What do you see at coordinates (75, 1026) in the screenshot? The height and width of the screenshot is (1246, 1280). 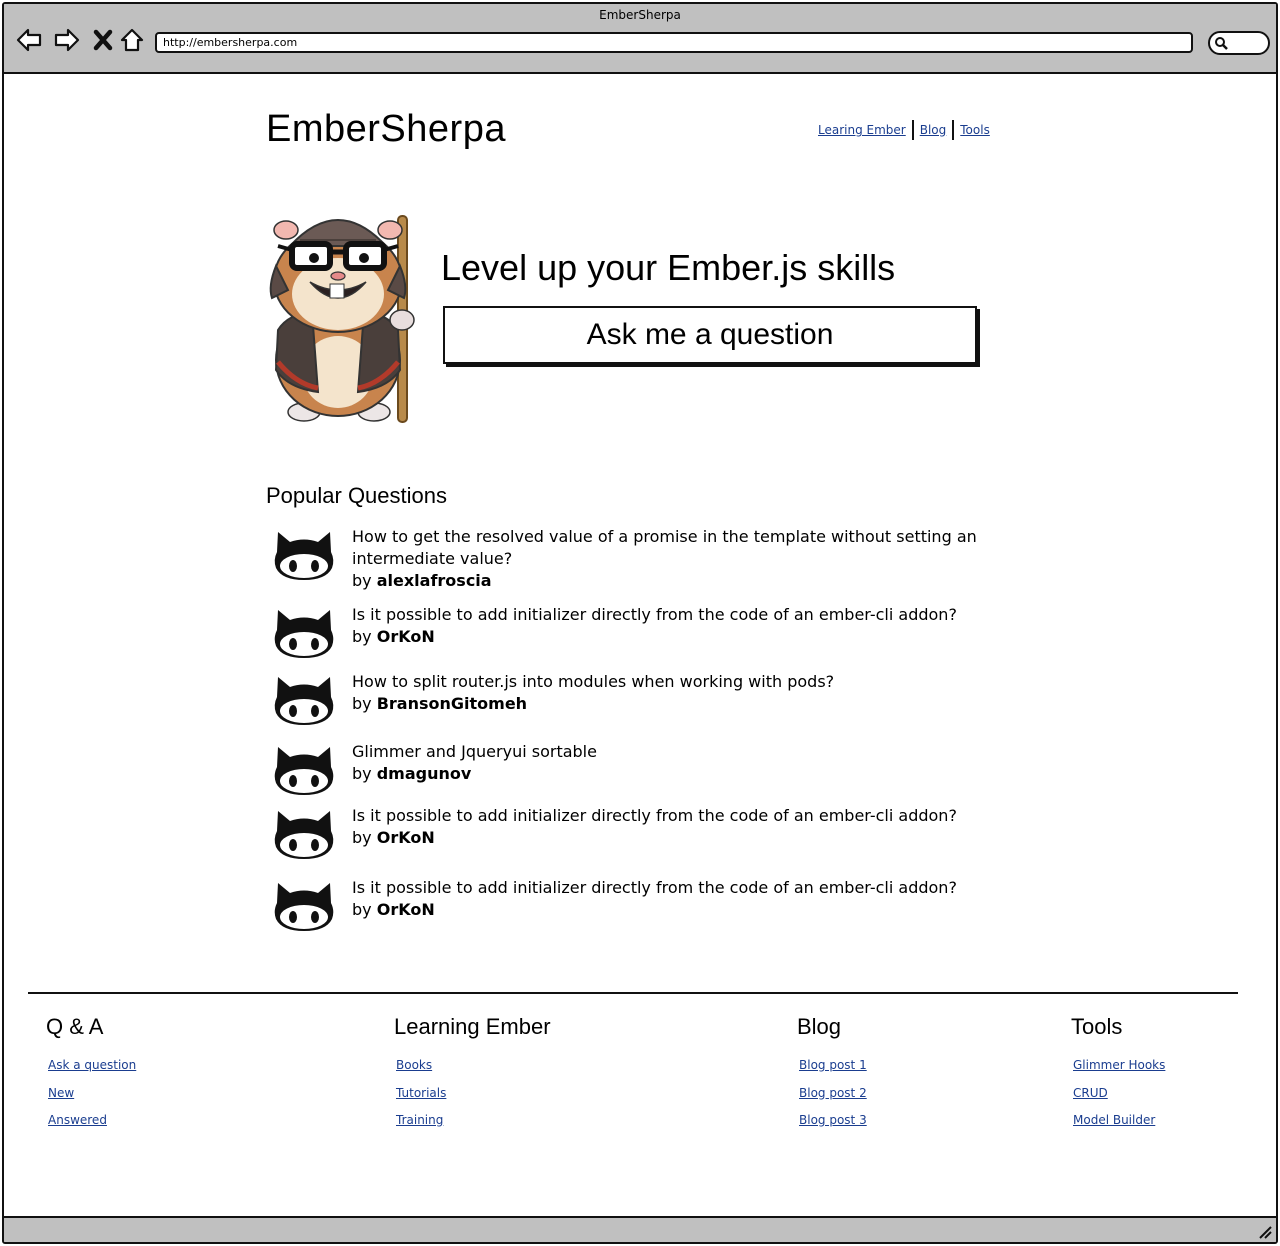 I see `footer-heading: Q & A` at bounding box center [75, 1026].